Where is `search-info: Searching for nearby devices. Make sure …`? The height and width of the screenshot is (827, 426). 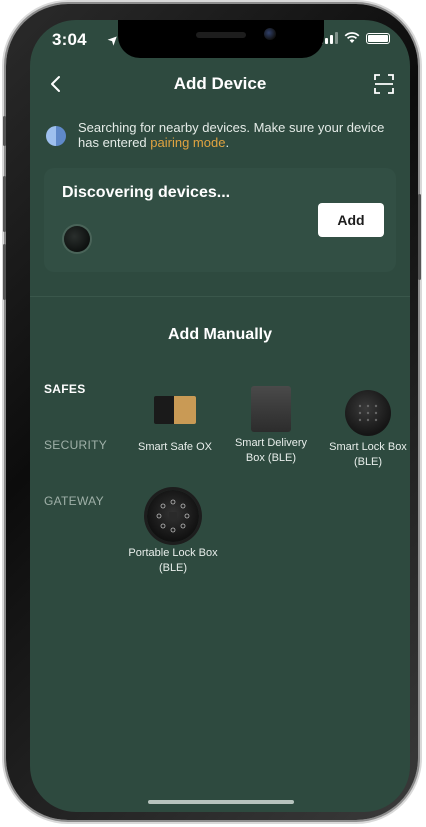 search-info: Searching for nearby devices. Make sure … is located at coordinates (221, 135).